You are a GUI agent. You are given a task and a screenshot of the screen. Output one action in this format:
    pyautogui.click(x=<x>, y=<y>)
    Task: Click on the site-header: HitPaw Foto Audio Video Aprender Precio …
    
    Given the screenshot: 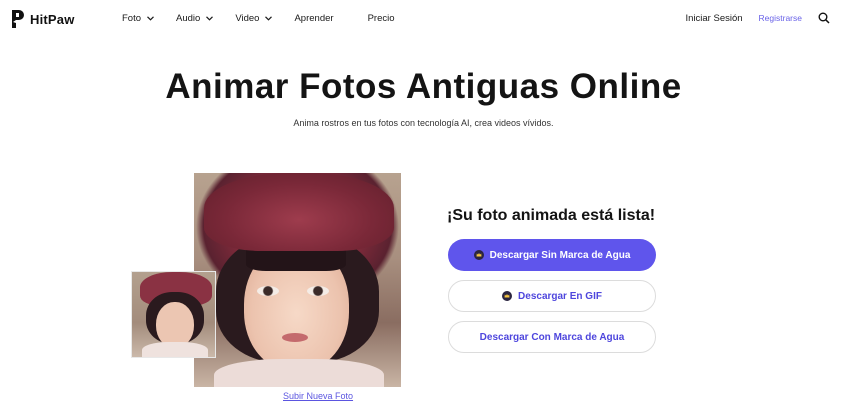 What is the action you would take?
    pyautogui.click(x=423, y=20)
    